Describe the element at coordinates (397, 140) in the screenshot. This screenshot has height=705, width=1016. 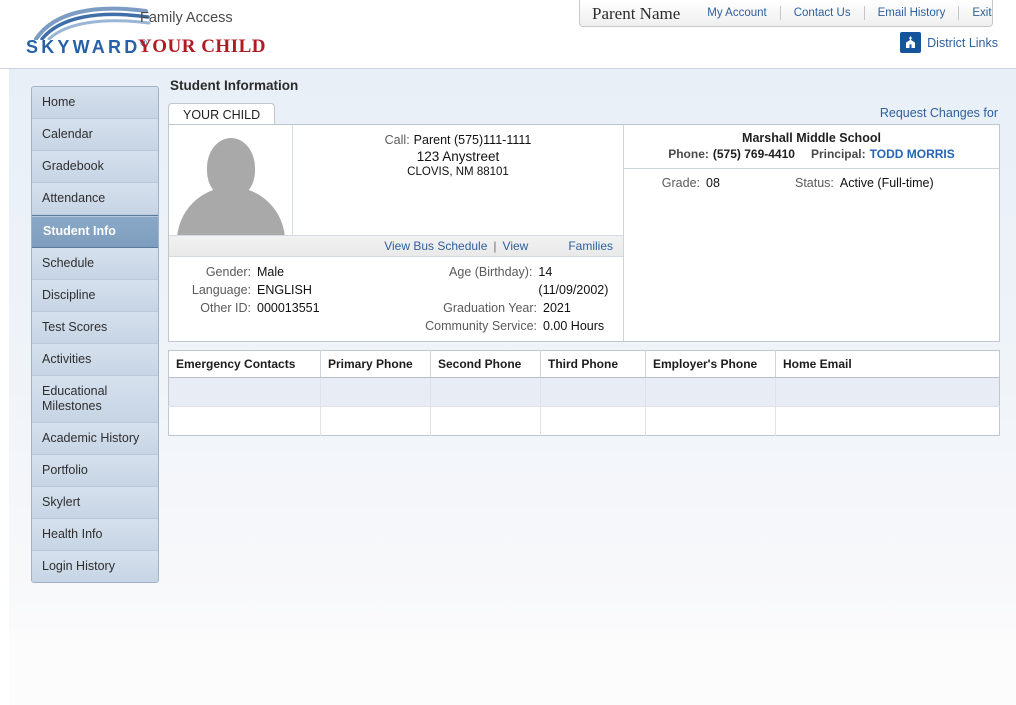
I see `call-label: Call:` at that location.